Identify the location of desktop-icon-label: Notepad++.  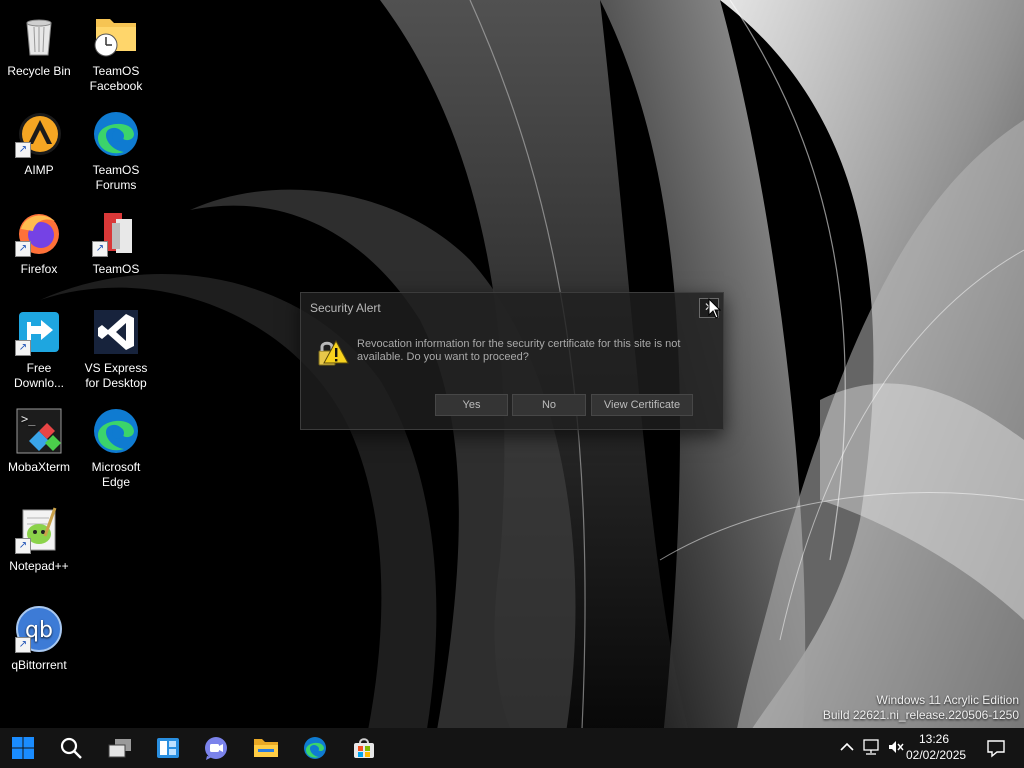
(39, 566).